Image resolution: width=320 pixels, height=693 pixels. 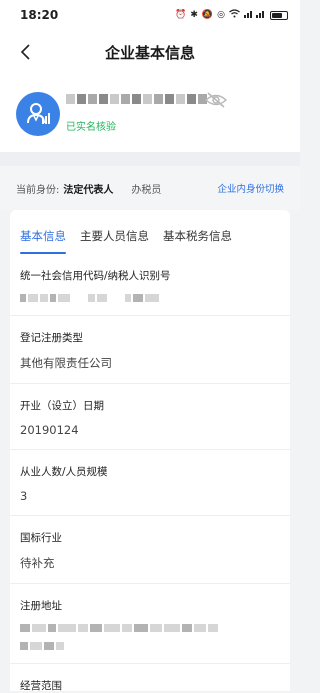 I want to click on bluetooth-icon: ✱, so click(x=194, y=15).